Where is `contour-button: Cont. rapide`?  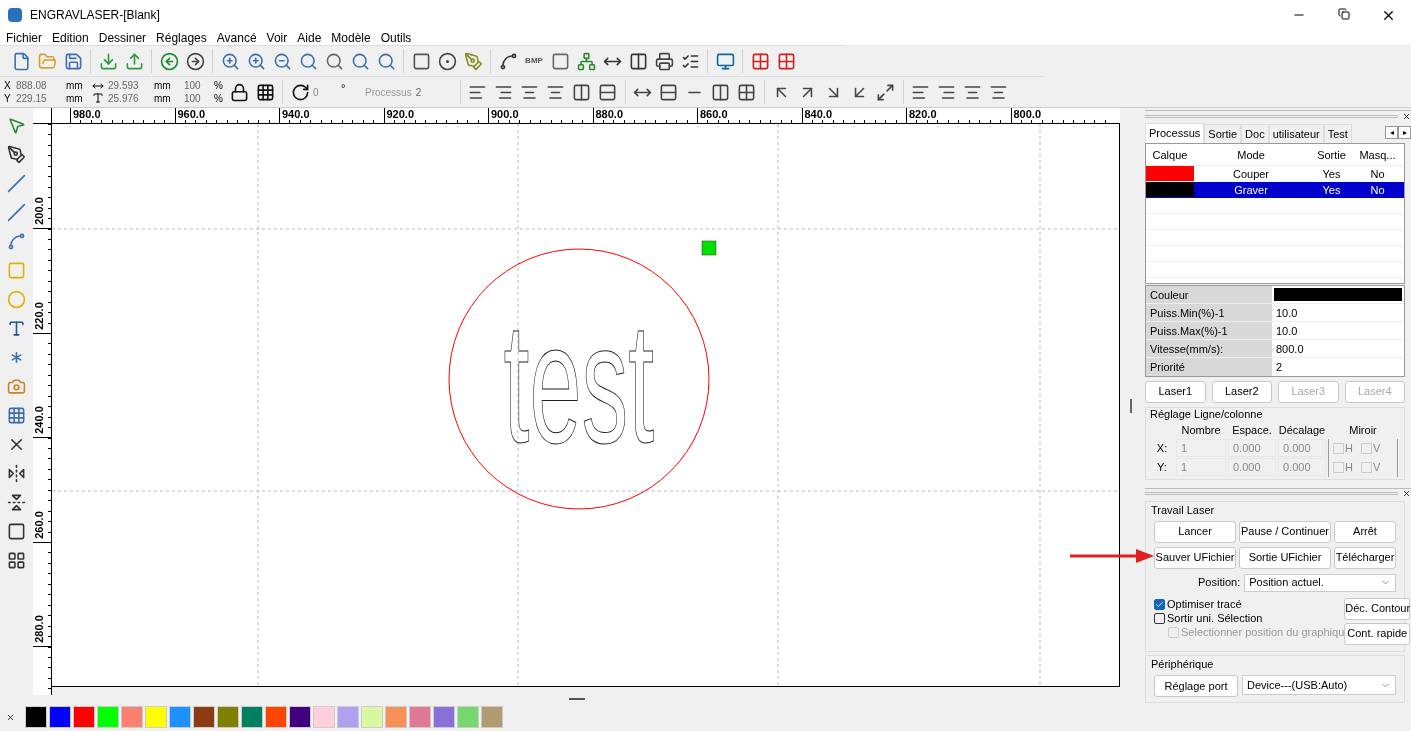 contour-button: Cont. rapide is located at coordinates (1377, 633).